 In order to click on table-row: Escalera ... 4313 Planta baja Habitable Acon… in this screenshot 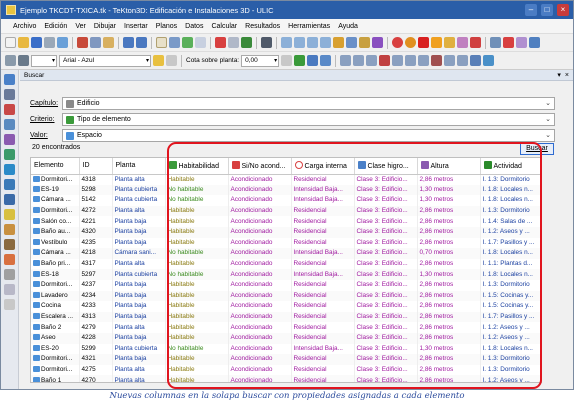, I will do `click(286, 317)`.